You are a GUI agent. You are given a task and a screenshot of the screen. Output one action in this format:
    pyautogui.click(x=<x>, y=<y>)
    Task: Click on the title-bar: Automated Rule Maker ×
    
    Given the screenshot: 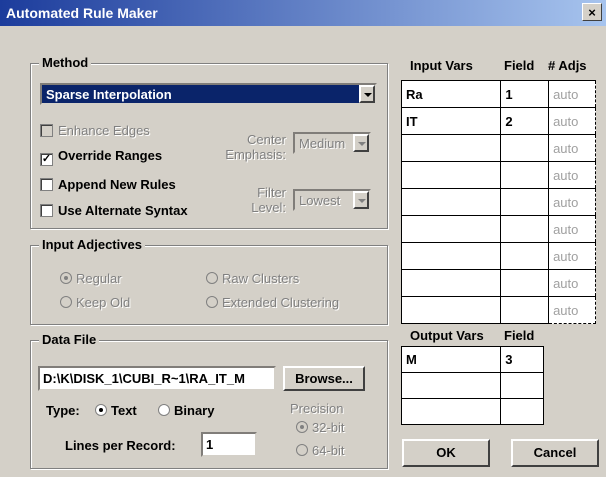 What is the action you would take?
    pyautogui.click(x=303, y=13)
    